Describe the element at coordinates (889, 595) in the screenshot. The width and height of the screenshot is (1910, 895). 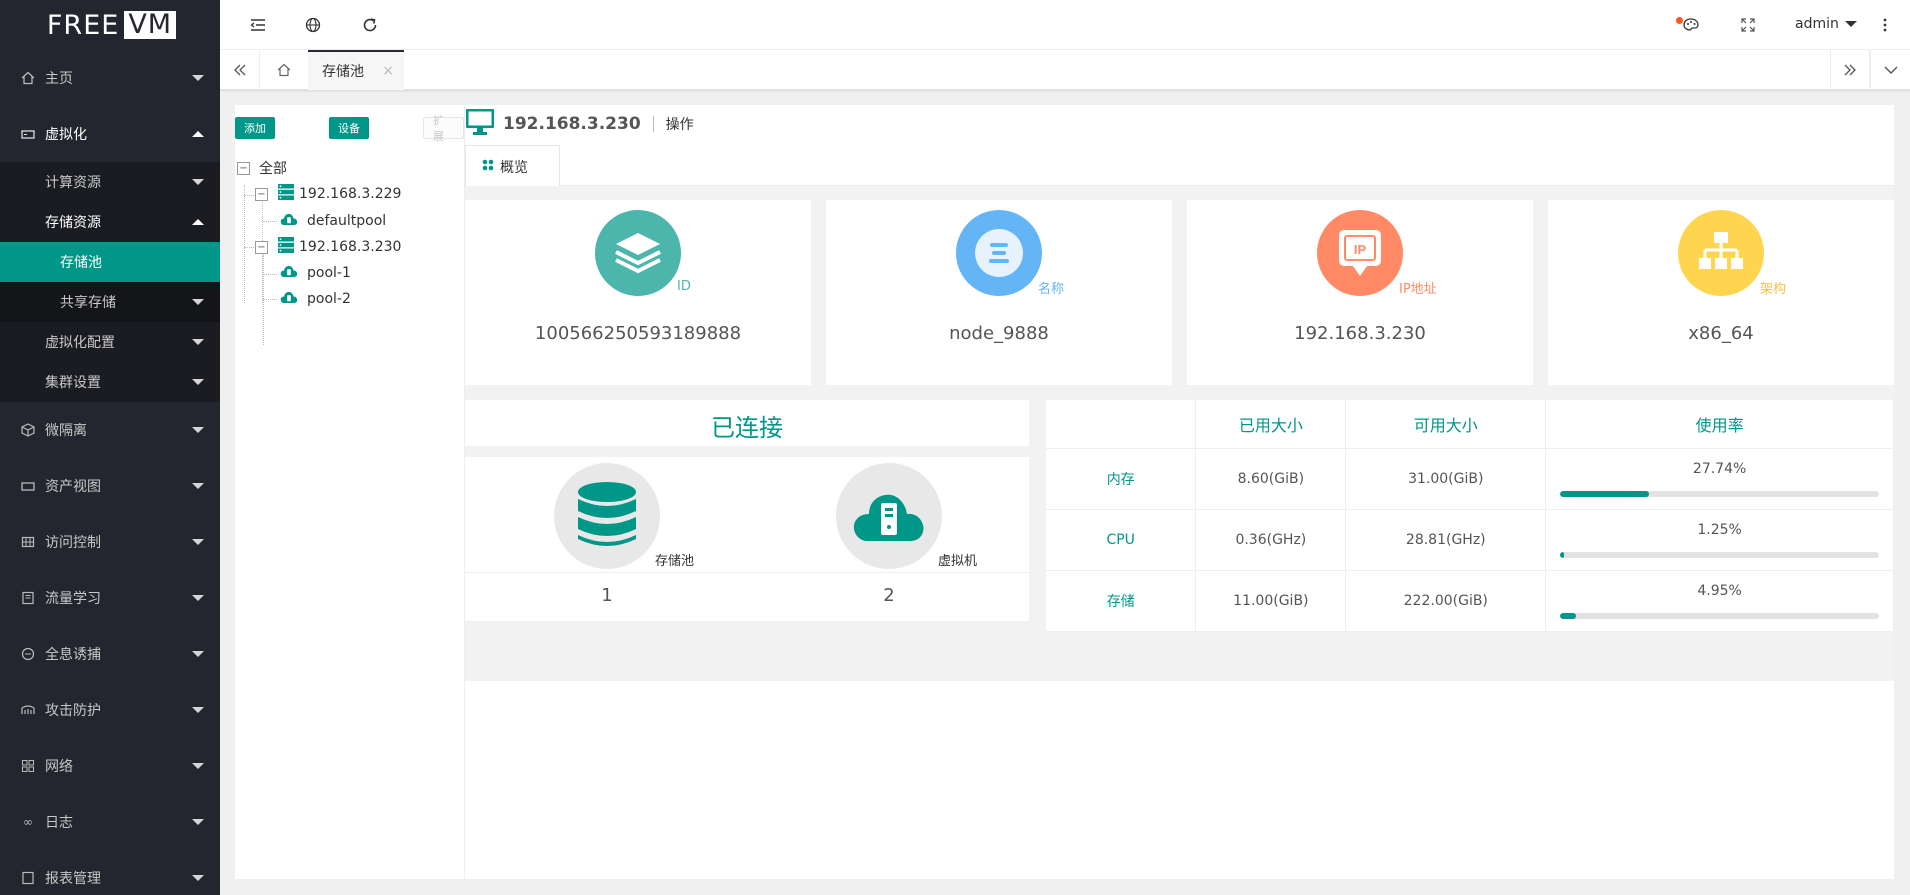
I see `vm-count-value: 2` at that location.